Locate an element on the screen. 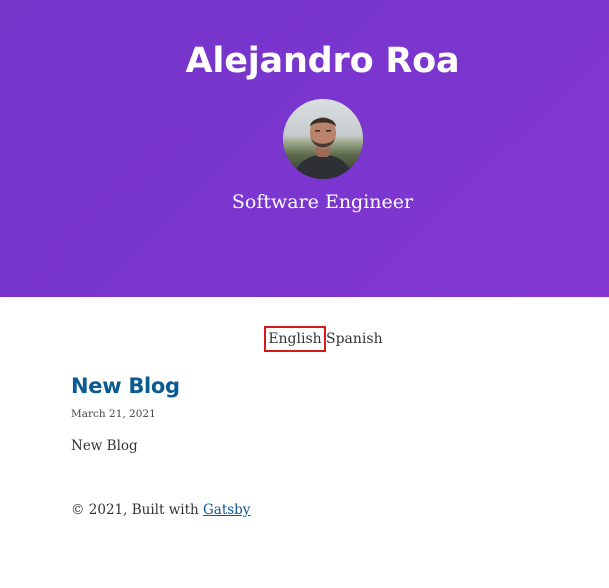 This screenshot has width=609, height=588. footer-text: © 2021, Built with is located at coordinates (137, 510).